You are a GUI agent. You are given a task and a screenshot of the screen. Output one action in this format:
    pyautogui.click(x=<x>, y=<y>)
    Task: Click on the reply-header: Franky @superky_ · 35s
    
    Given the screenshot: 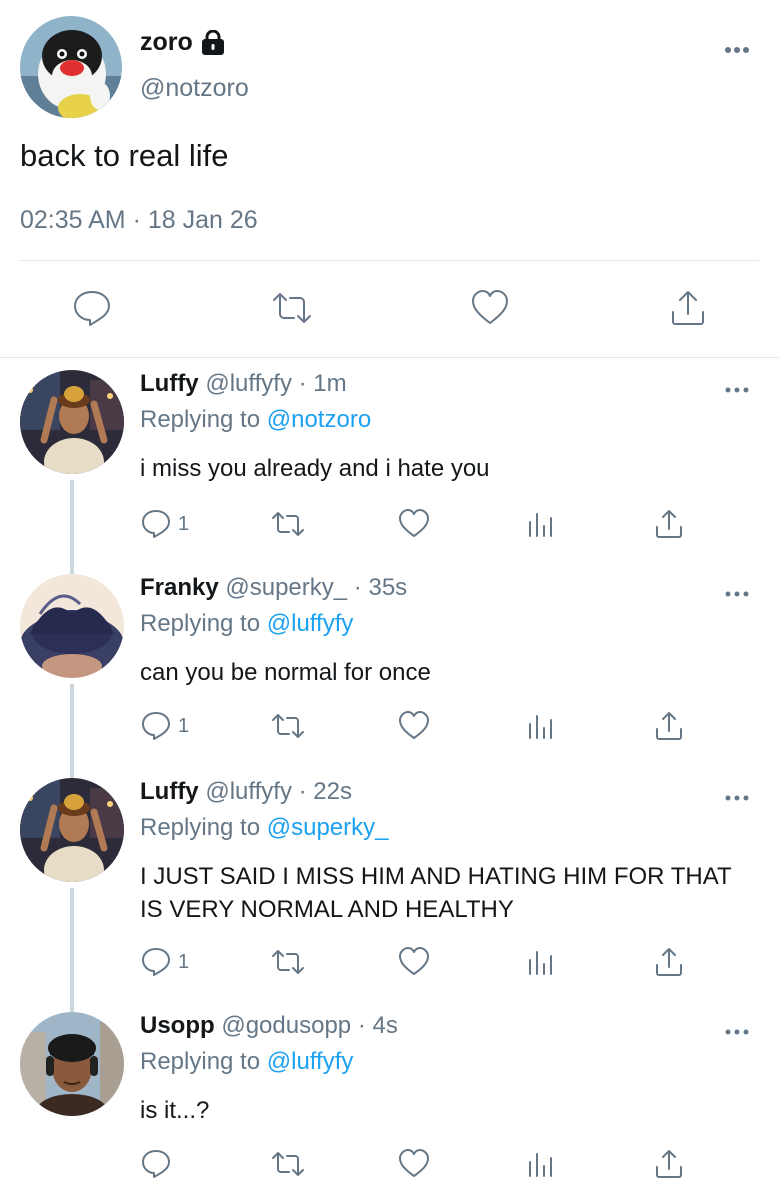 What is the action you would take?
    pyautogui.click(x=273, y=588)
    